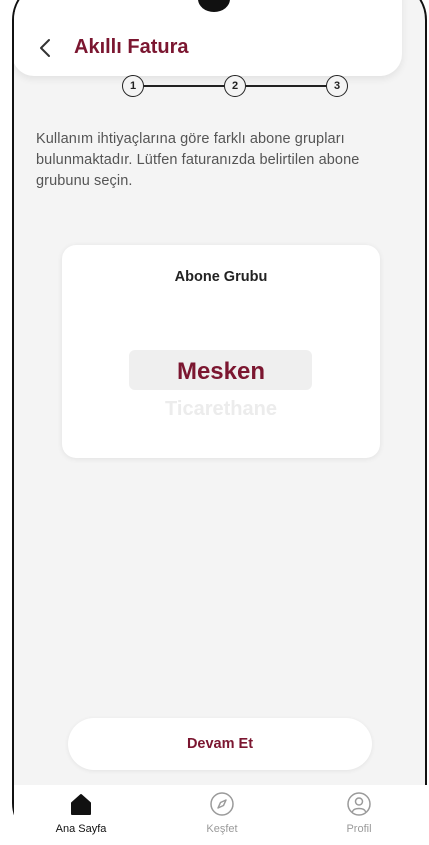  I want to click on progress-stepper: 1 2 3, so click(235, 86).